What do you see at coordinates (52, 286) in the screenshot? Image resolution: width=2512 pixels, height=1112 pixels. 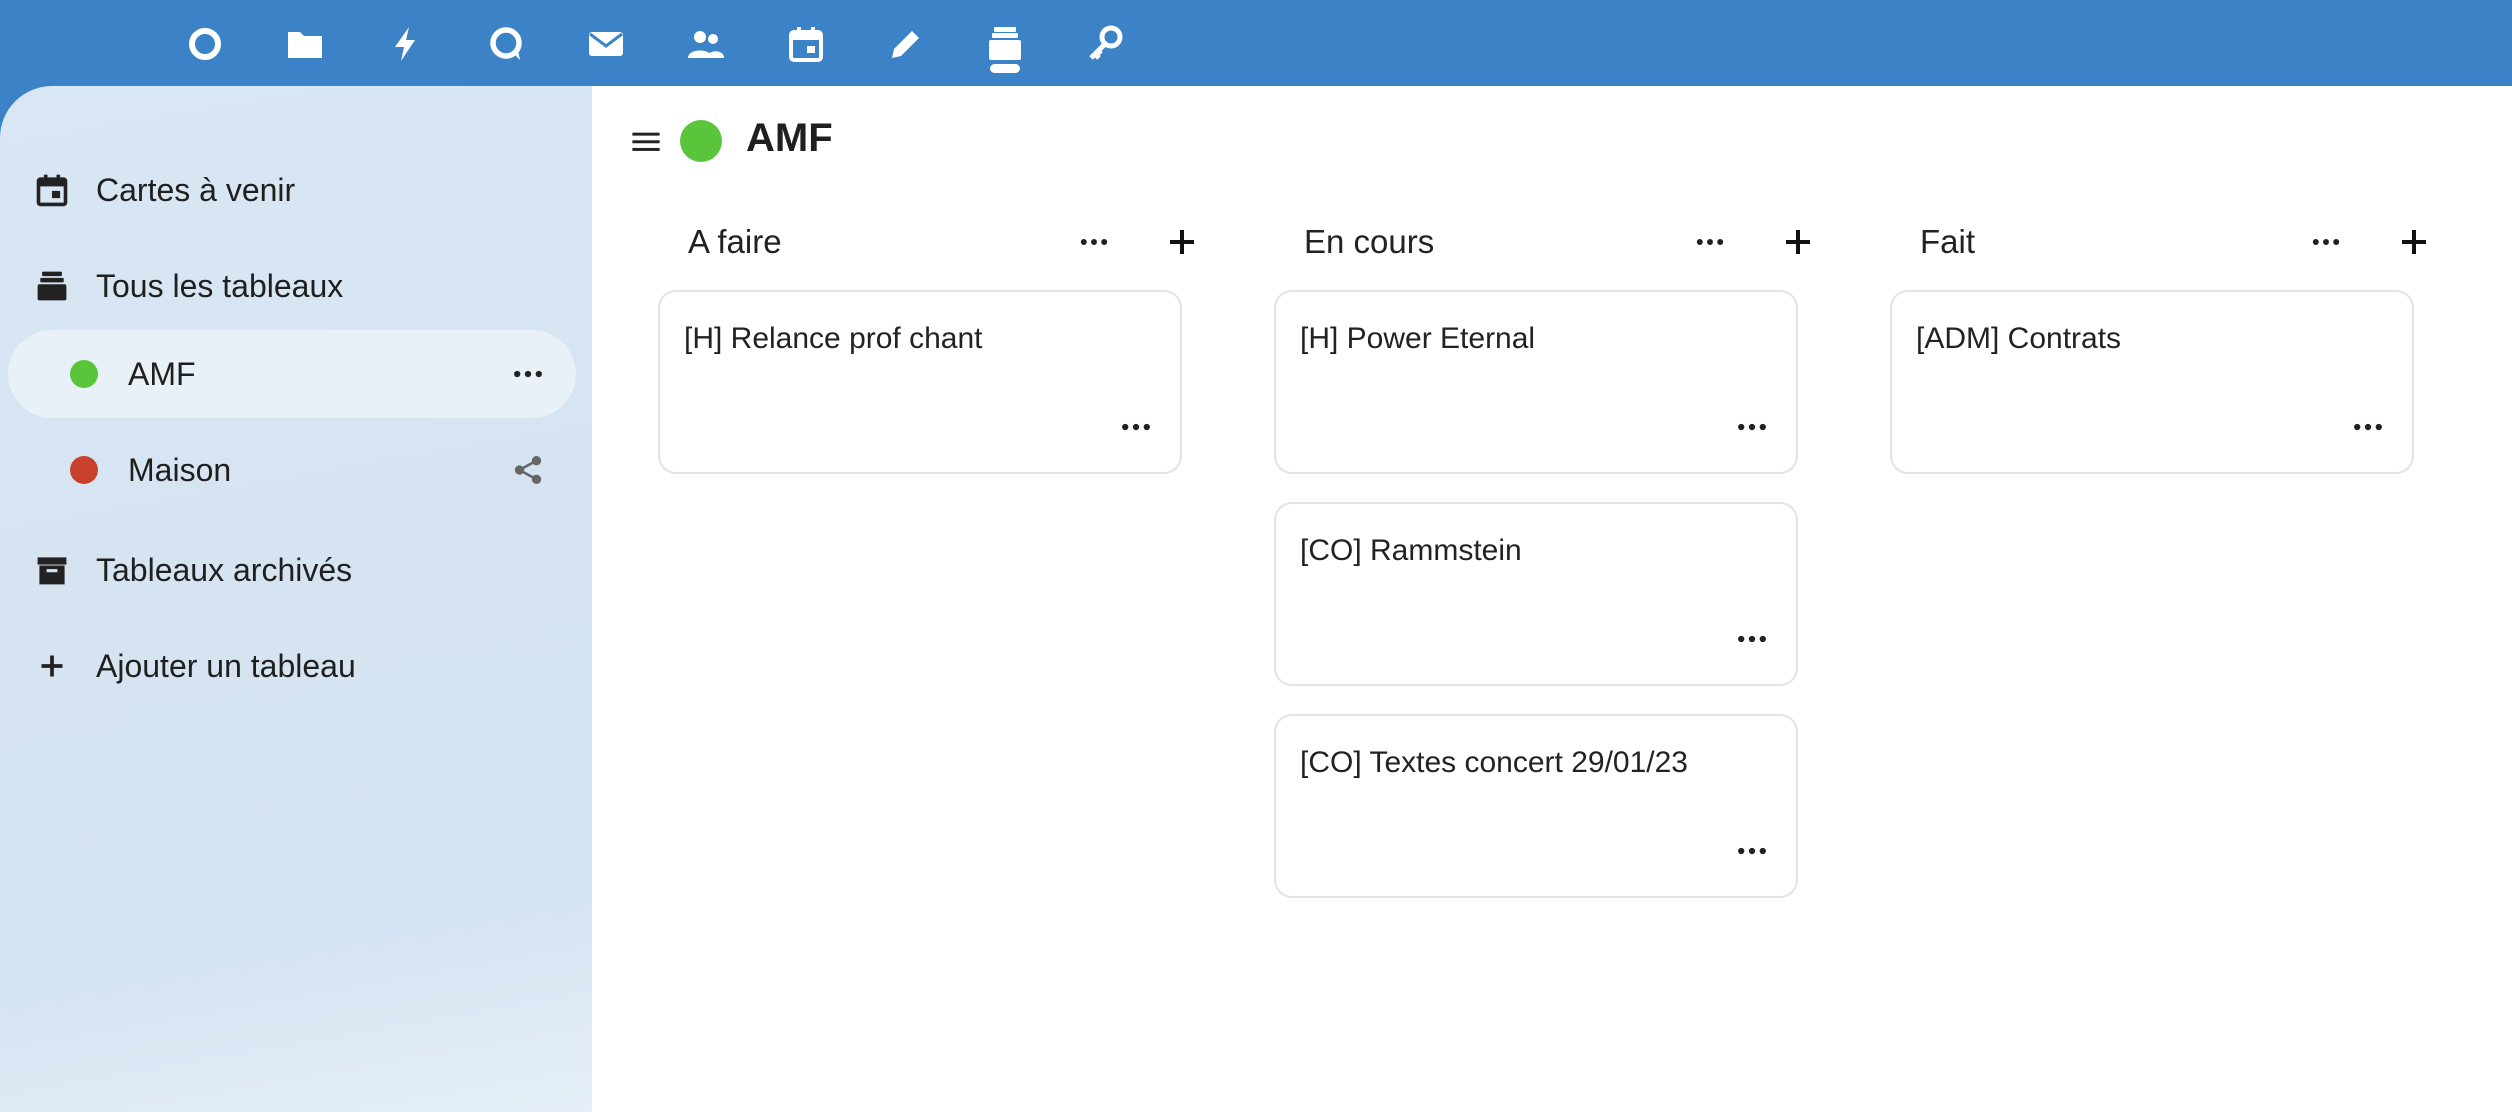 I see `deck-icon` at bounding box center [52, 286].